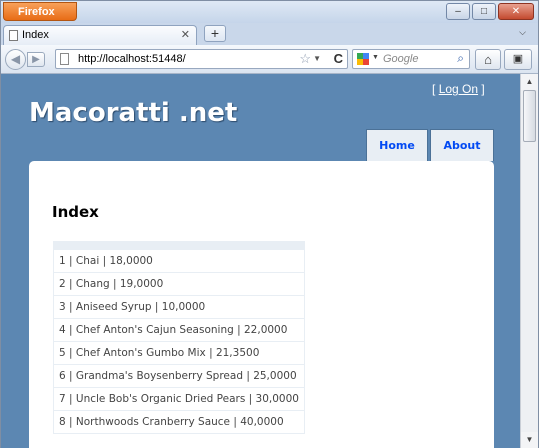 The height and width of the screenshot is (448, 539). Describe the element at coordinates (201, 59) in the screenshot. I see `address-bar: http://localhost:51448/ ☆ ▼ C` at that location.